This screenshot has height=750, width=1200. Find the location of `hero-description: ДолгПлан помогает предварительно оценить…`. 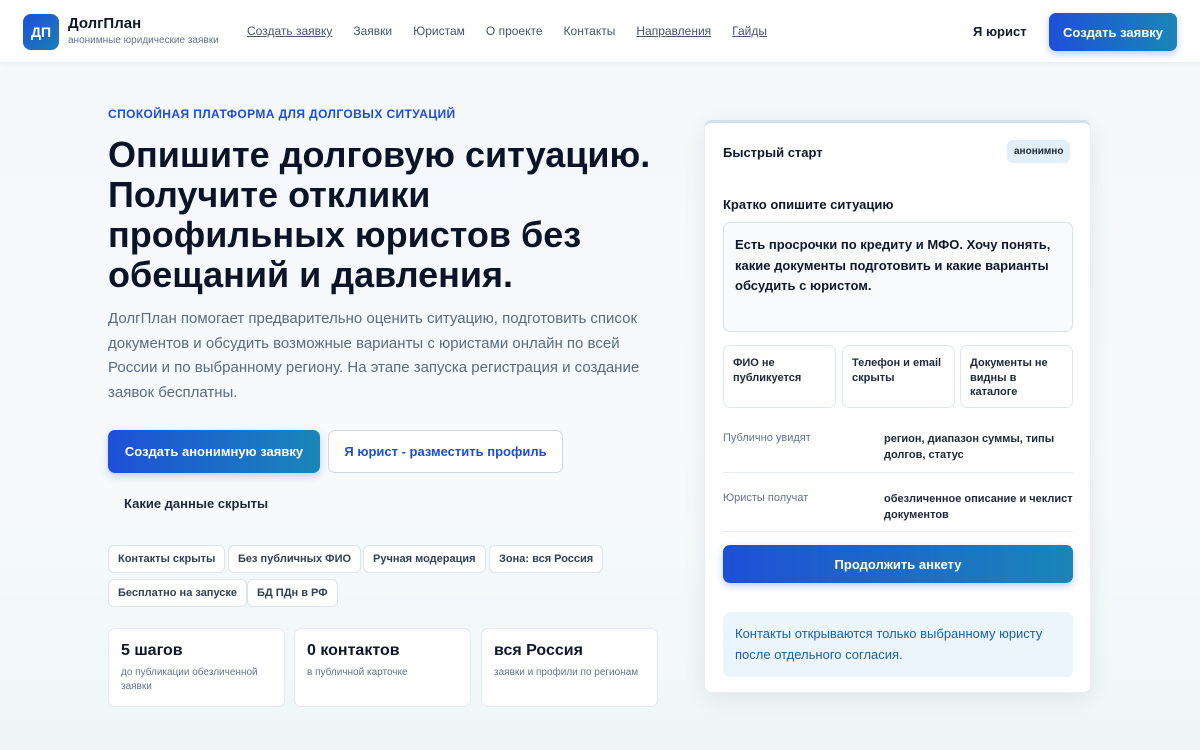

hero-description: ДолгПлан помогает предварительно оценить… is located at coordinates (374, 355).